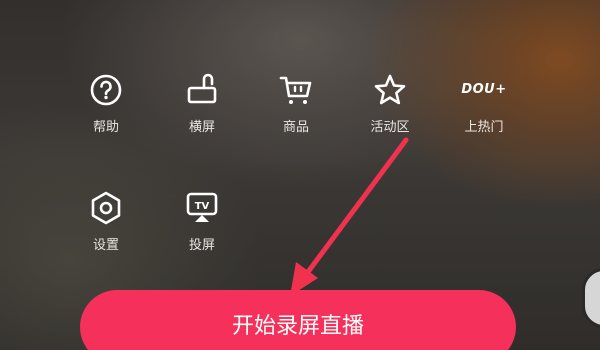  I want to click on menu-item-products: 商品, so click(296, 103).